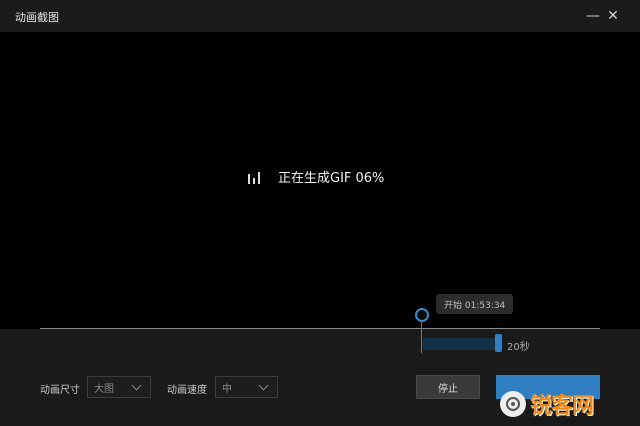  What do you see at coordinates (518, 347) in the screenshot?
I see `duration-label: 20秒` at bounding box center [518, 347].